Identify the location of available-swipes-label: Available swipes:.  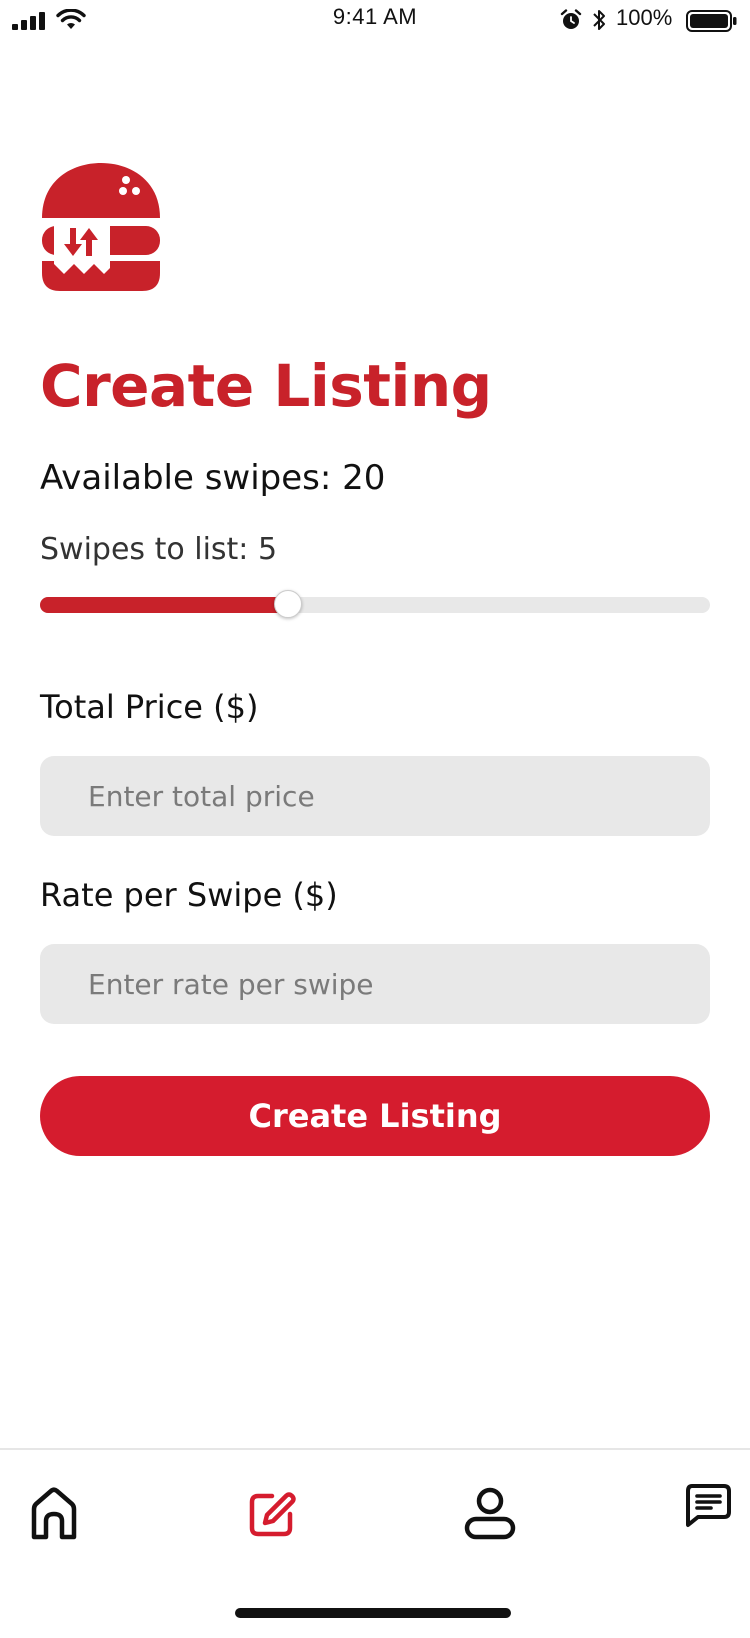
(186, 478).